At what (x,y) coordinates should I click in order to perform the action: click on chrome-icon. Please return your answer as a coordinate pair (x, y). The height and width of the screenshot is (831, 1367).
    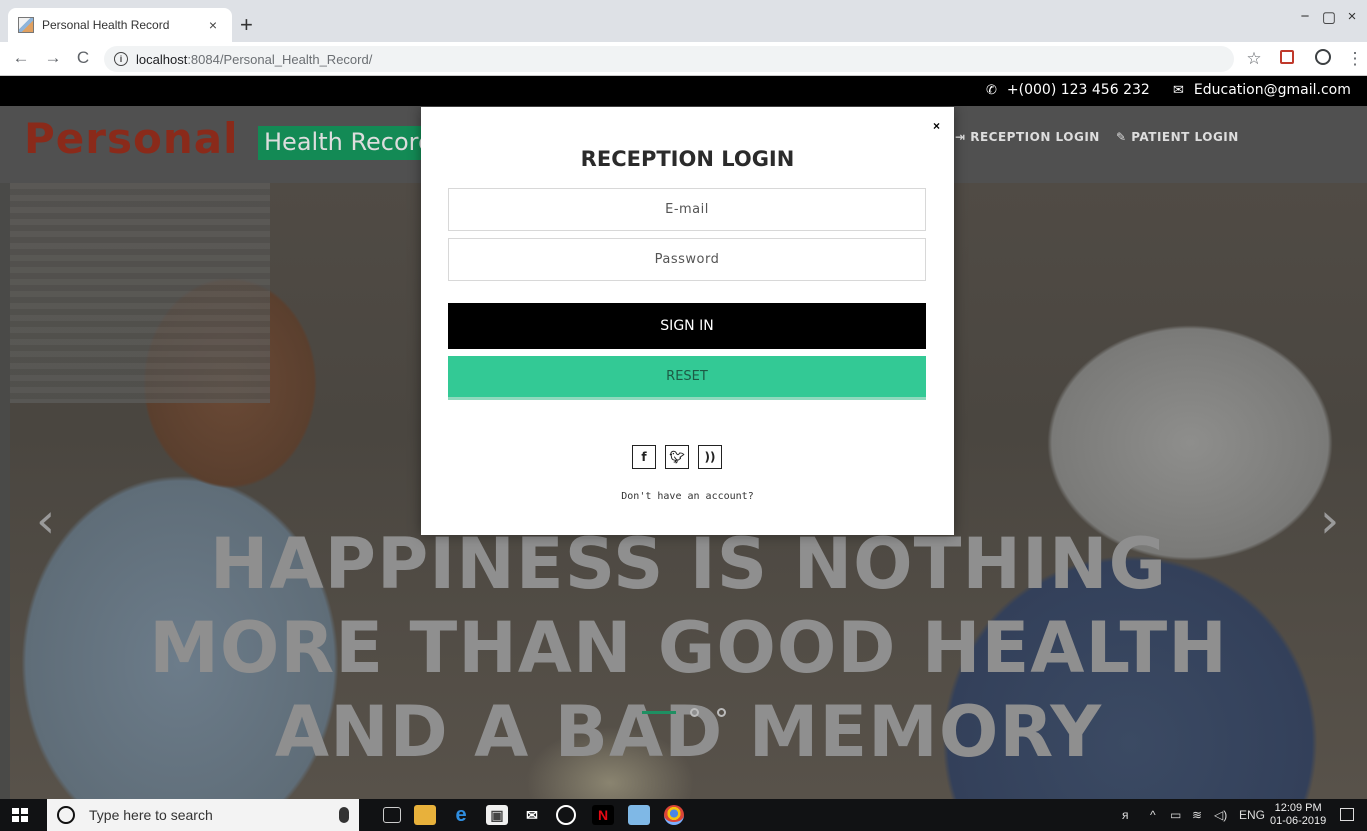
    Looking at the image, I should click on (674, 815).